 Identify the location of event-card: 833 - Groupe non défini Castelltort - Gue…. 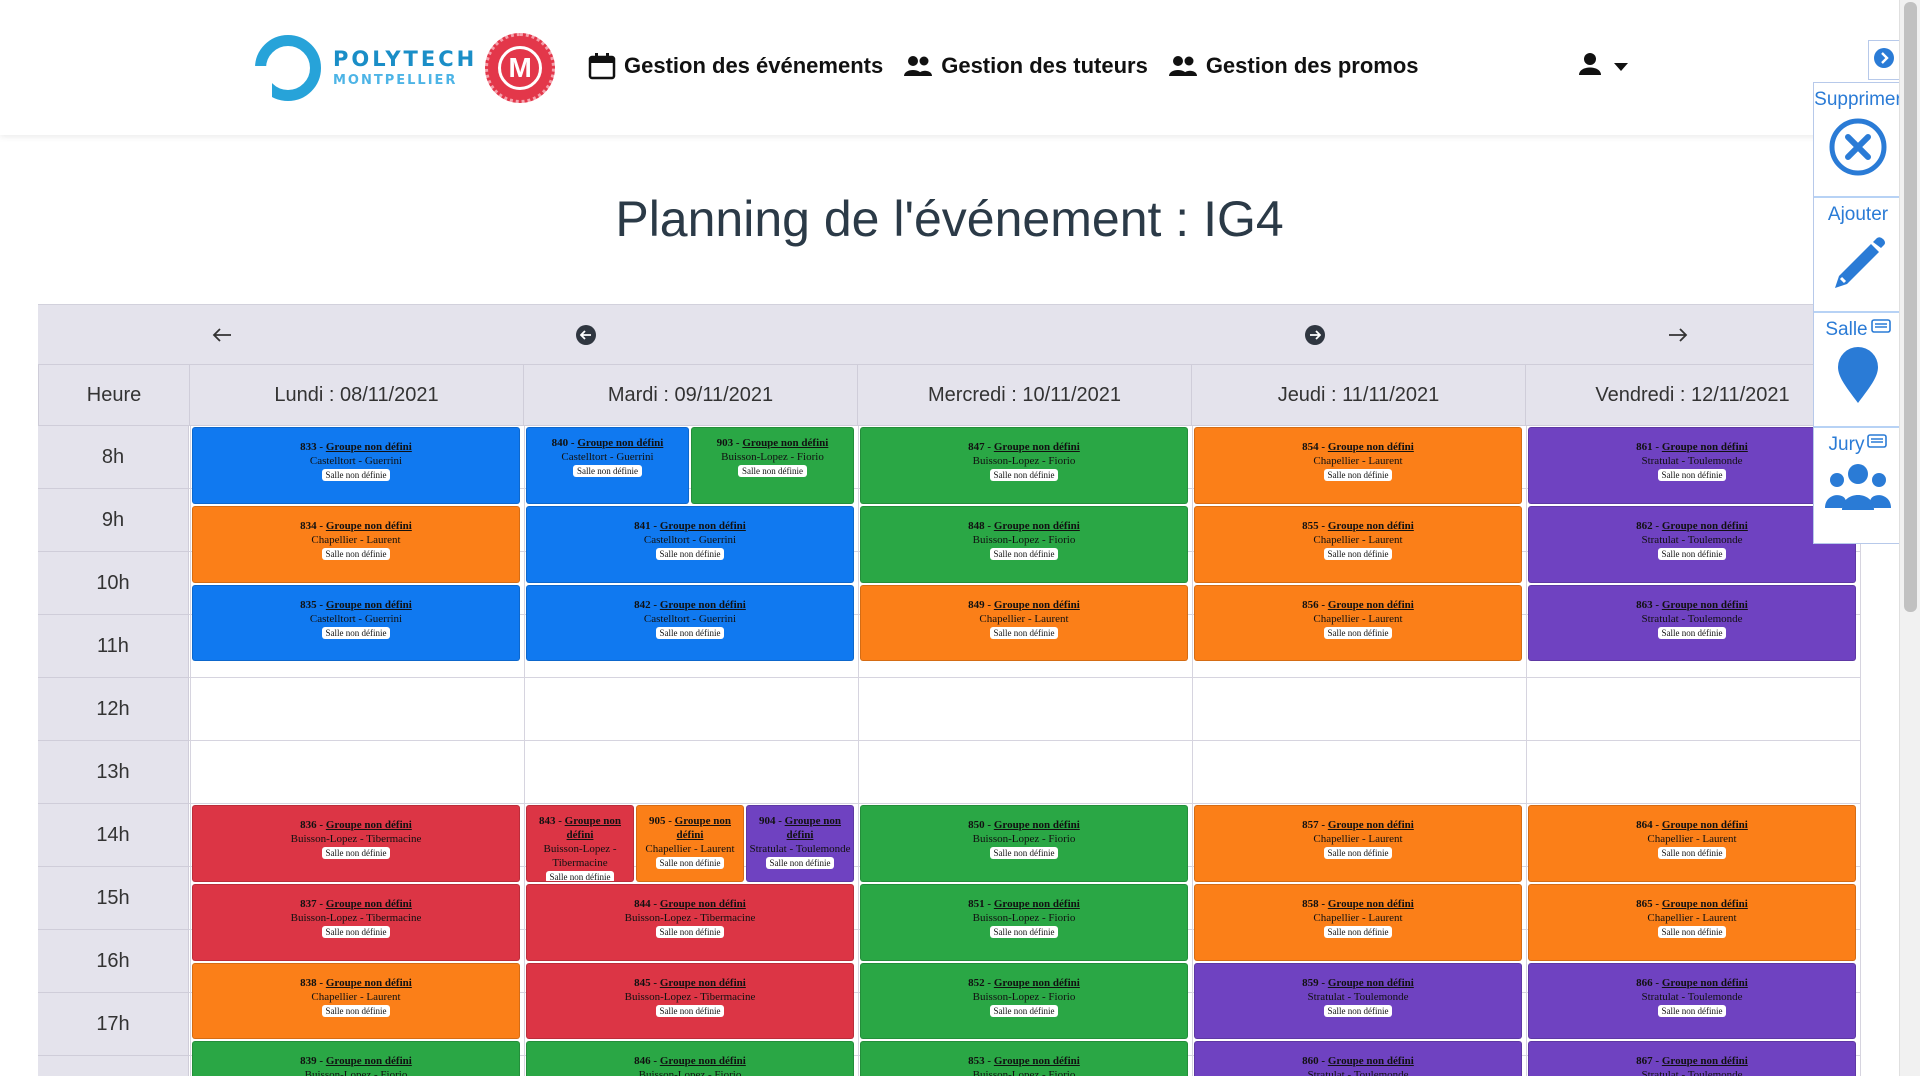
(356, 465).